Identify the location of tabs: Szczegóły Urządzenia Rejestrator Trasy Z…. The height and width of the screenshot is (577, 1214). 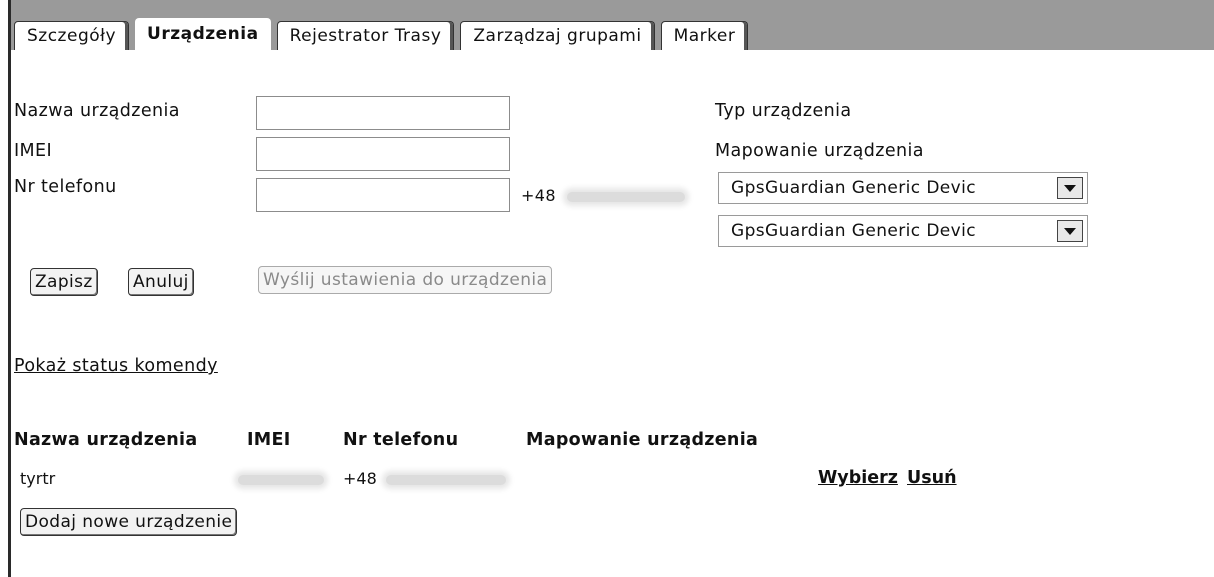
(384, 34).